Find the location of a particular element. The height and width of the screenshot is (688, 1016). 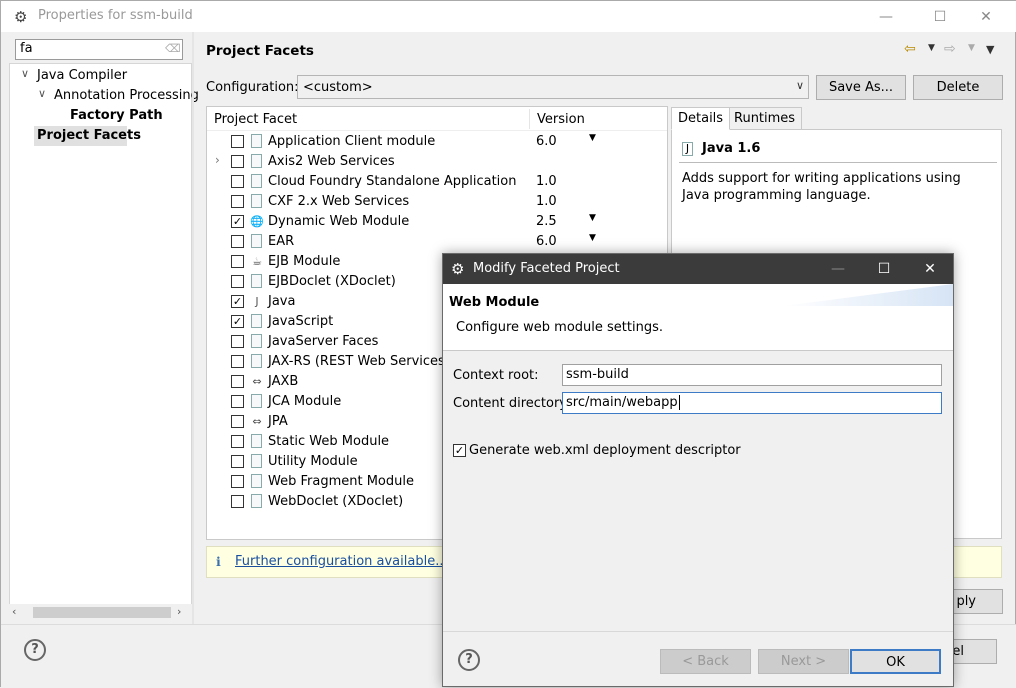

scroll-right-icon: › is located at coordinates (179, 611).